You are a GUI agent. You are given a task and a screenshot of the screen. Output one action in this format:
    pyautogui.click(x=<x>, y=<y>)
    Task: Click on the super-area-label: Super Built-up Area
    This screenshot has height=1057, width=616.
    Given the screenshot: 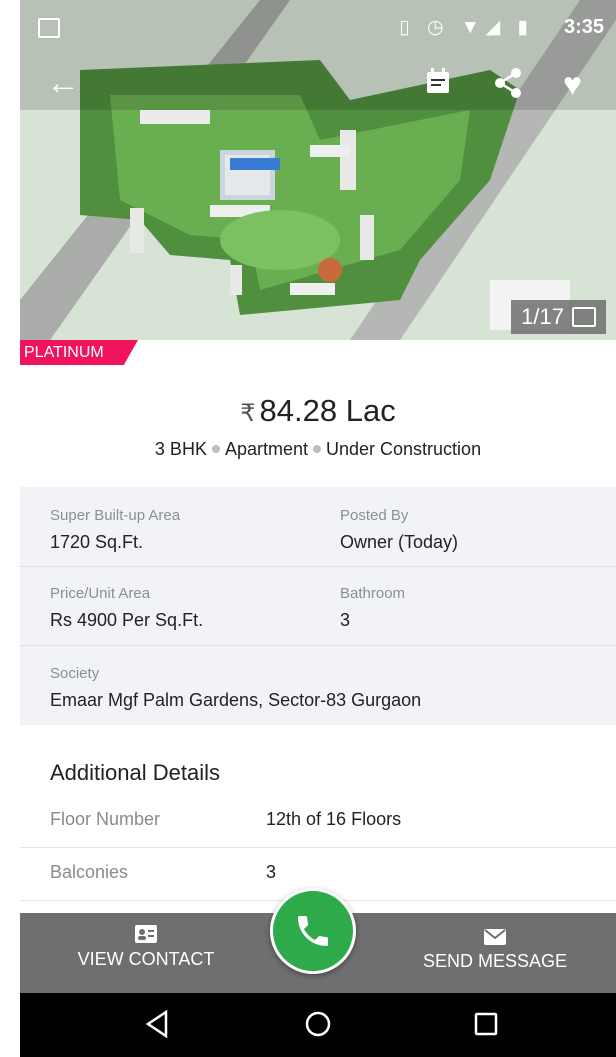 What is the action you would take?
    pyautogui.click(x=115, y=515)
    